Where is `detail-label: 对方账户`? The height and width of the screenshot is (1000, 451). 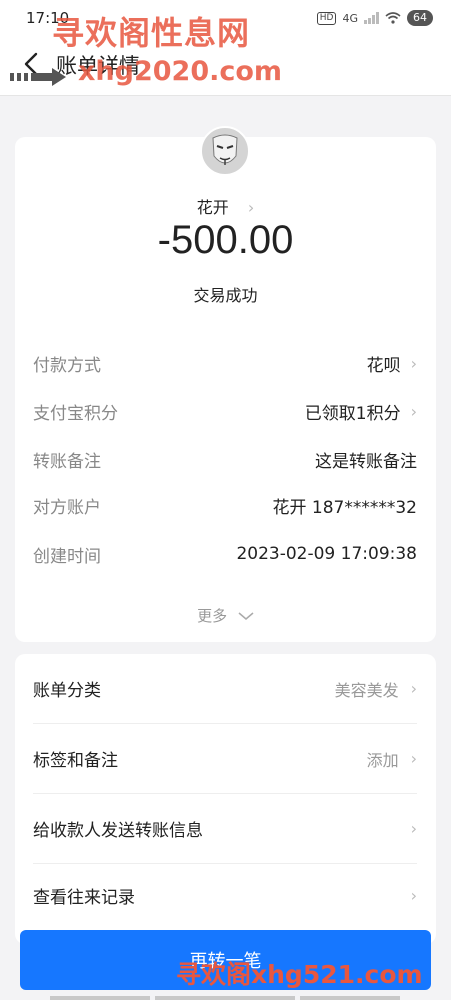 detail-label: 对方账户 is located at coordinates (67, 507).